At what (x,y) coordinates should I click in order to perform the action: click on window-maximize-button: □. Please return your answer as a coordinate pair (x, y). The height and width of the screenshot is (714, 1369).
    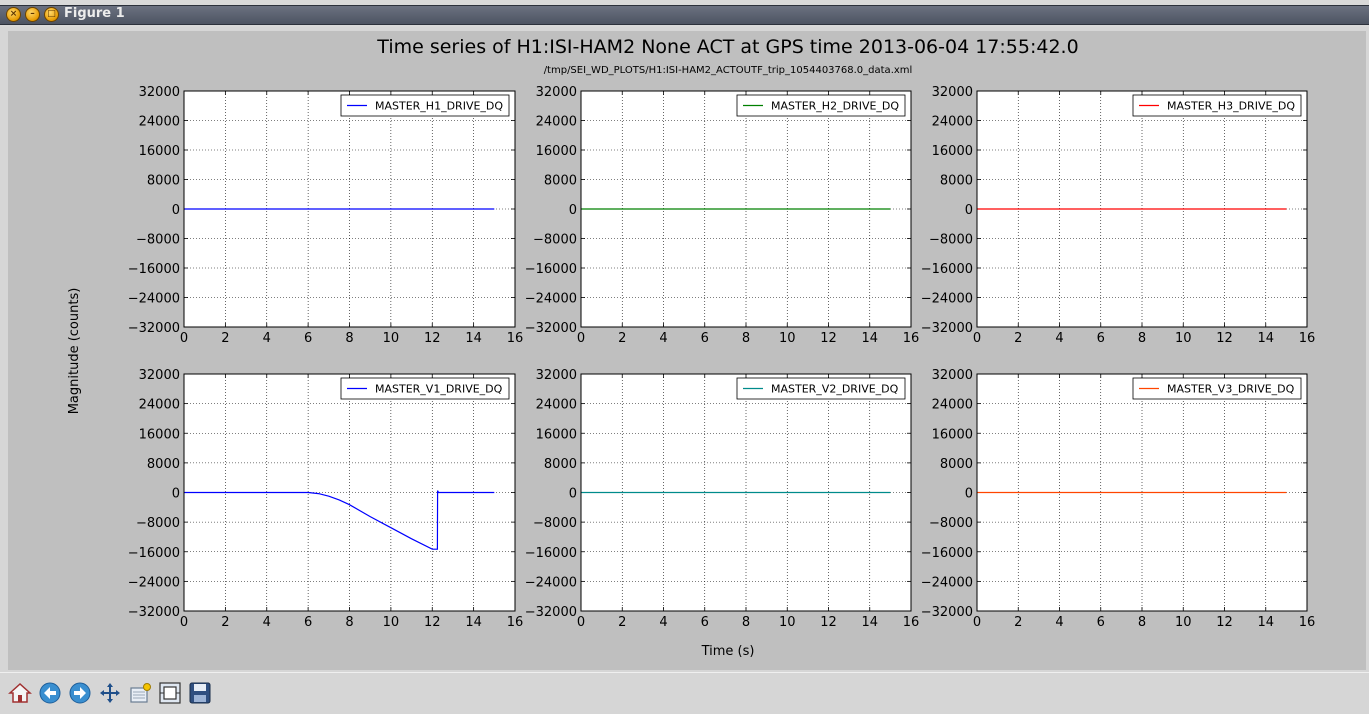
    Looking at the image, I should click on (51, 14).